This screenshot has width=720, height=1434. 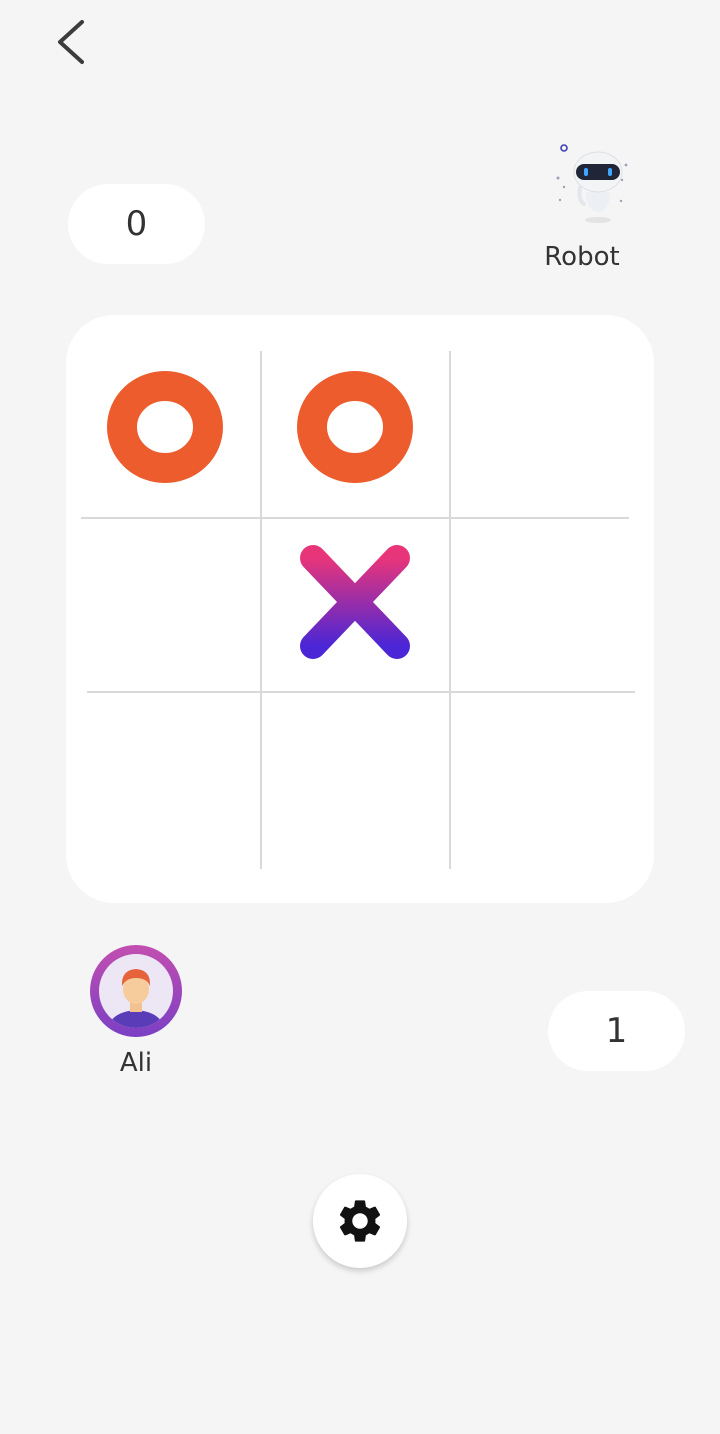 What do you see at coordinates (586, 185) in the screenshot?
I see `robot-avatar-icon` at bounding box center [586, 185].